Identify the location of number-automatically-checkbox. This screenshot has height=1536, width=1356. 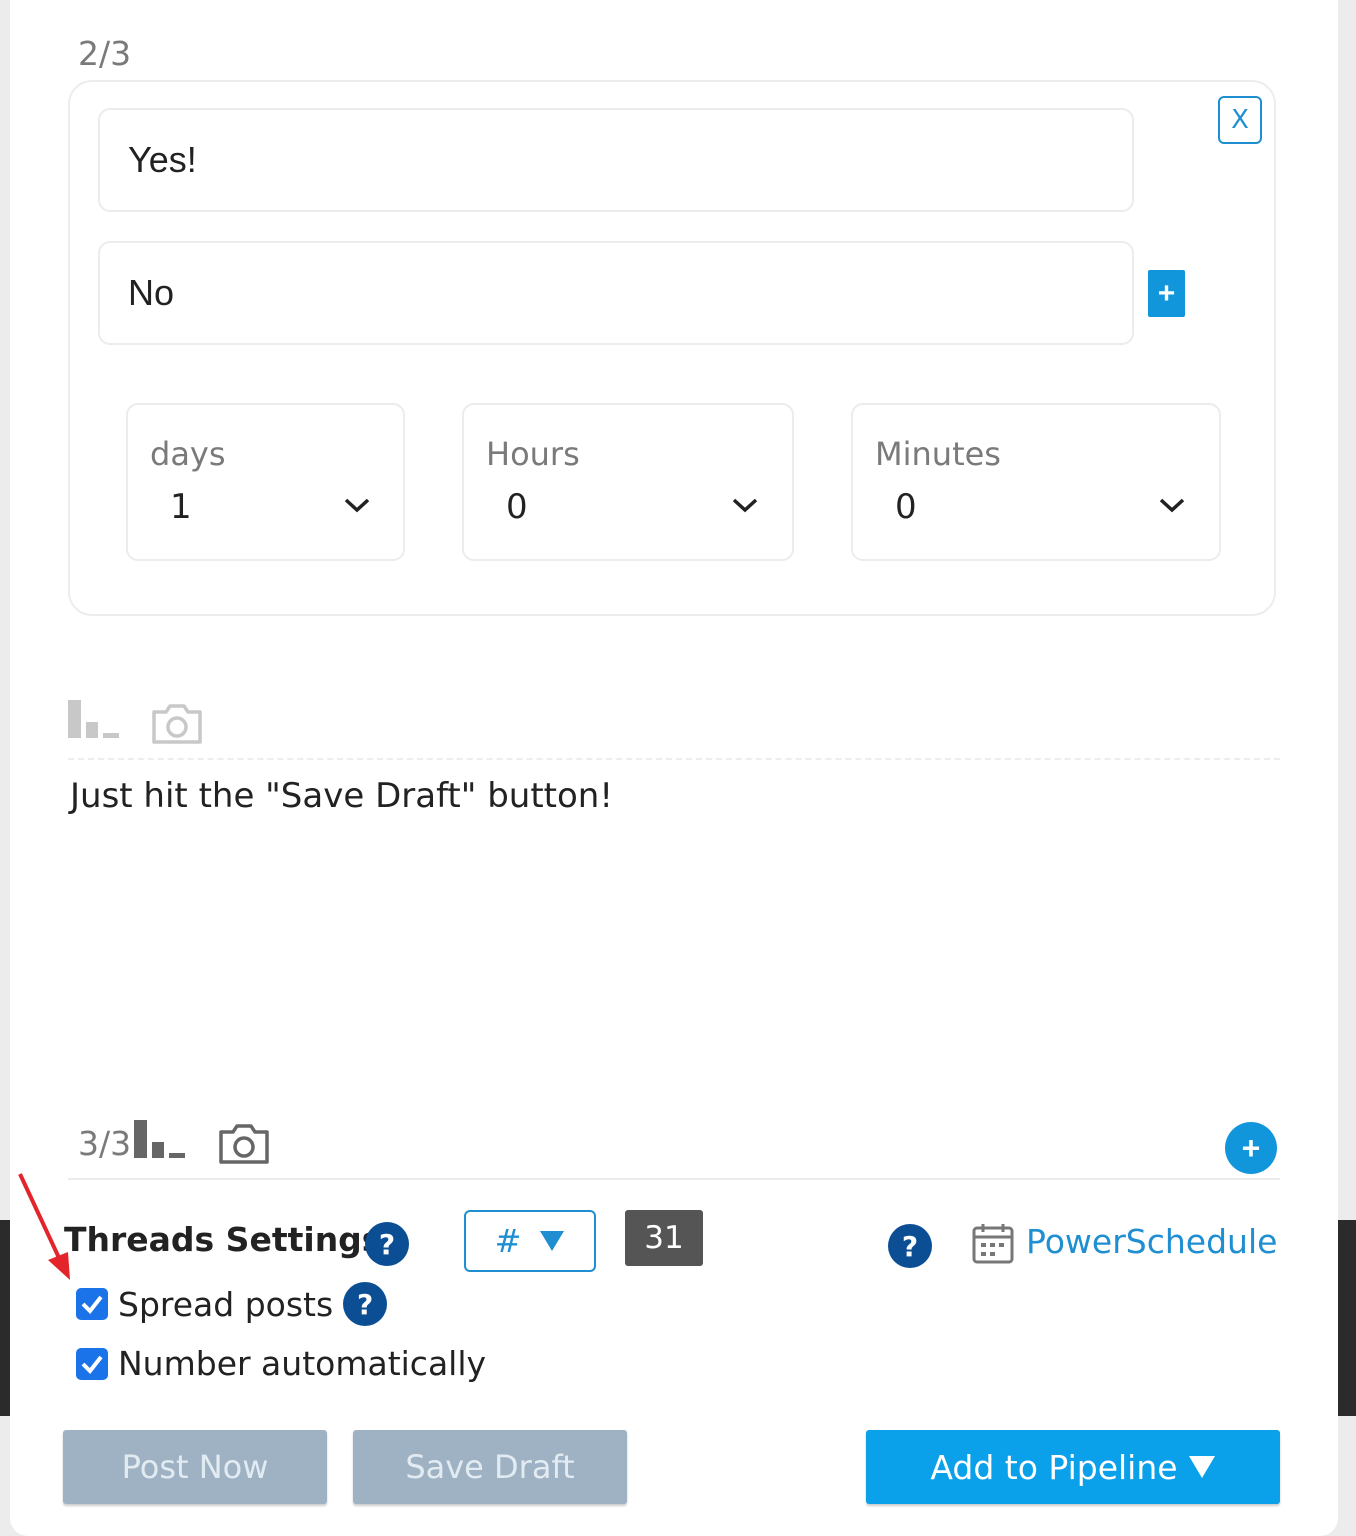
(92, 1363).